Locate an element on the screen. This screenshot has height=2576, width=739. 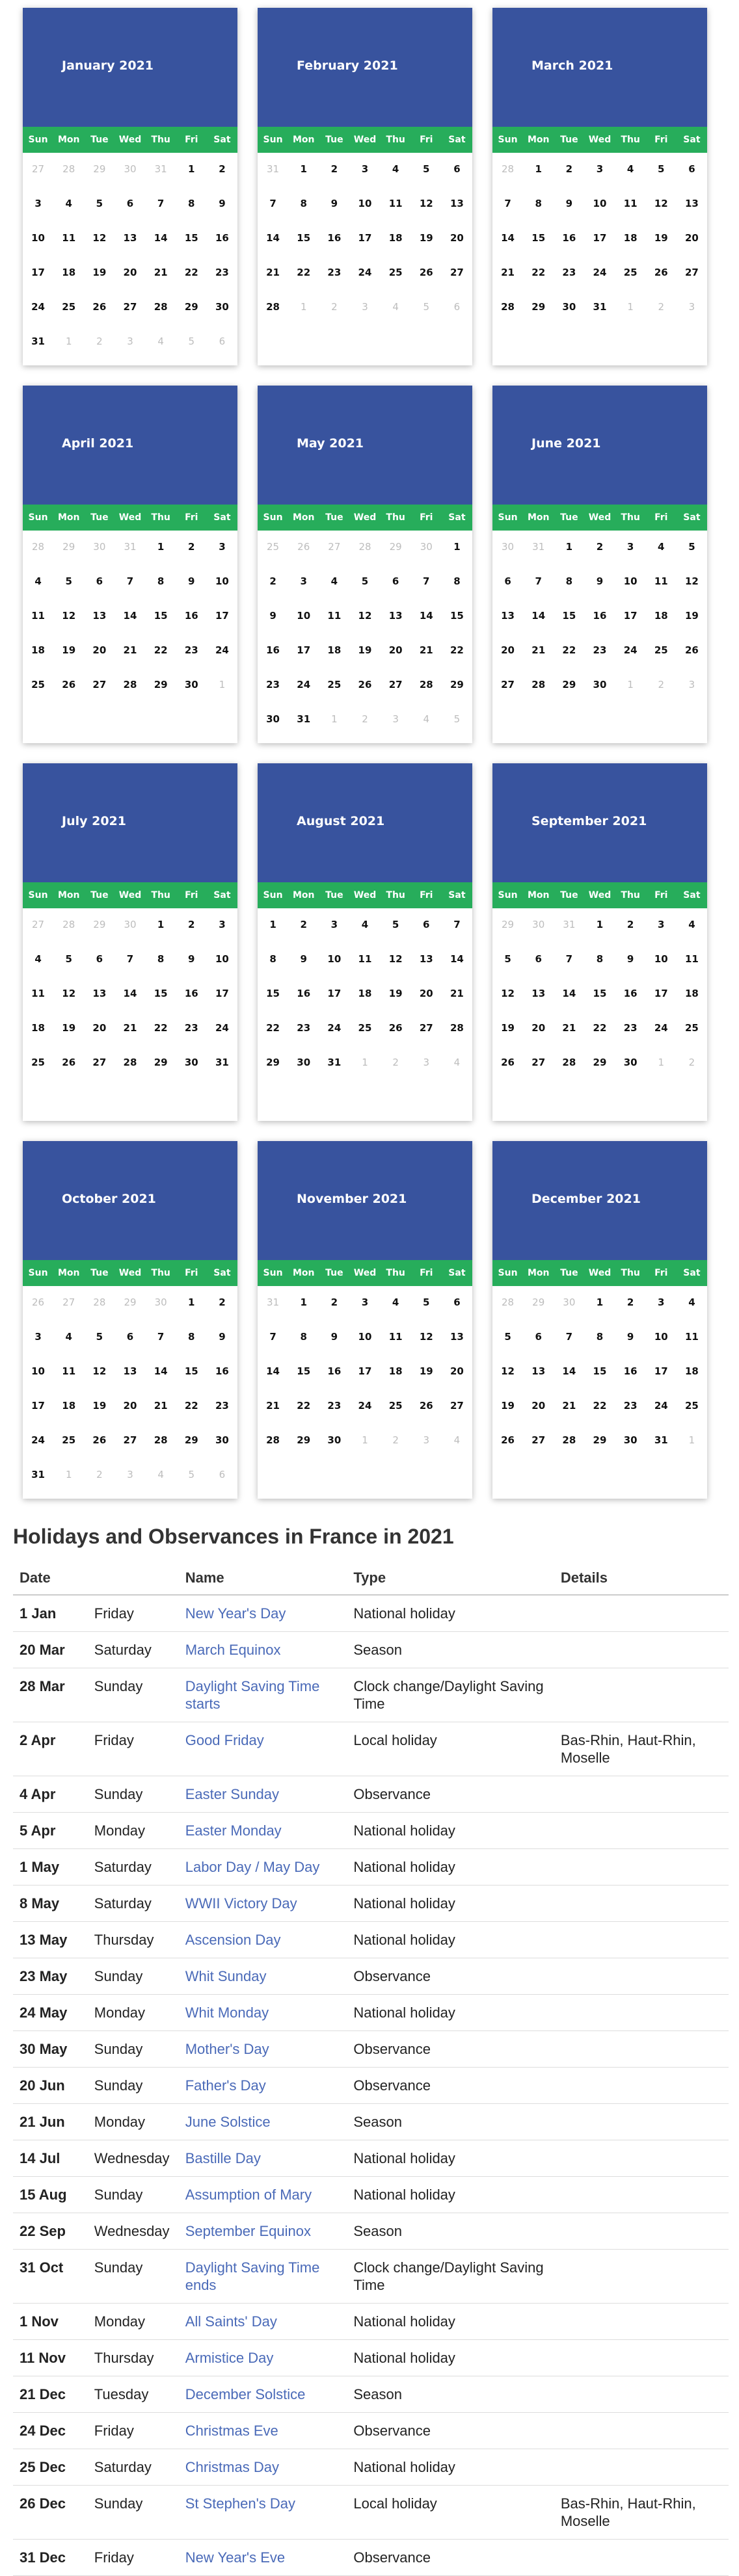
holiday-name-link: Assumption of Mary is located at coordinates (248, 2195).